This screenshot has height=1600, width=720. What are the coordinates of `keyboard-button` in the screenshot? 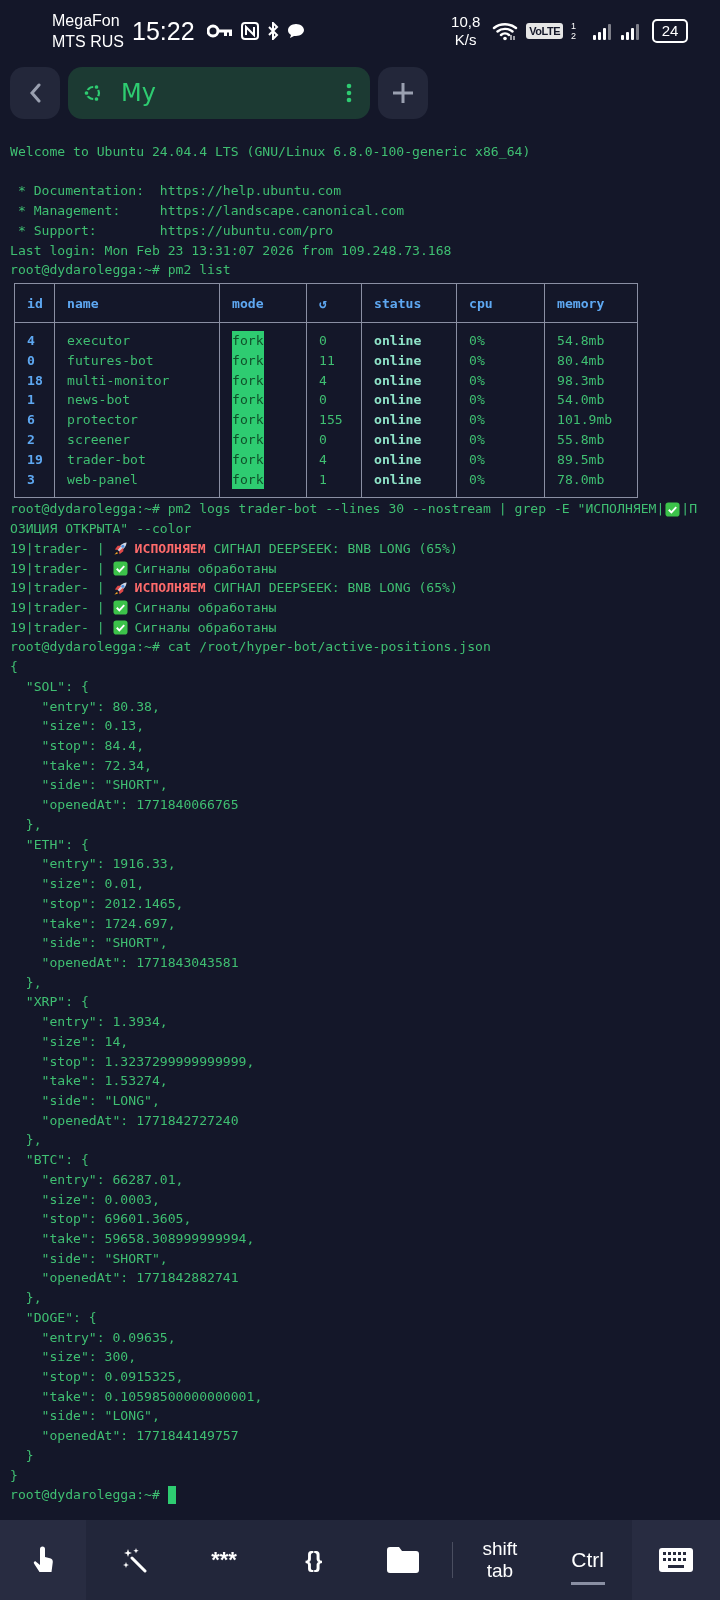 It's located at (676, 1560).